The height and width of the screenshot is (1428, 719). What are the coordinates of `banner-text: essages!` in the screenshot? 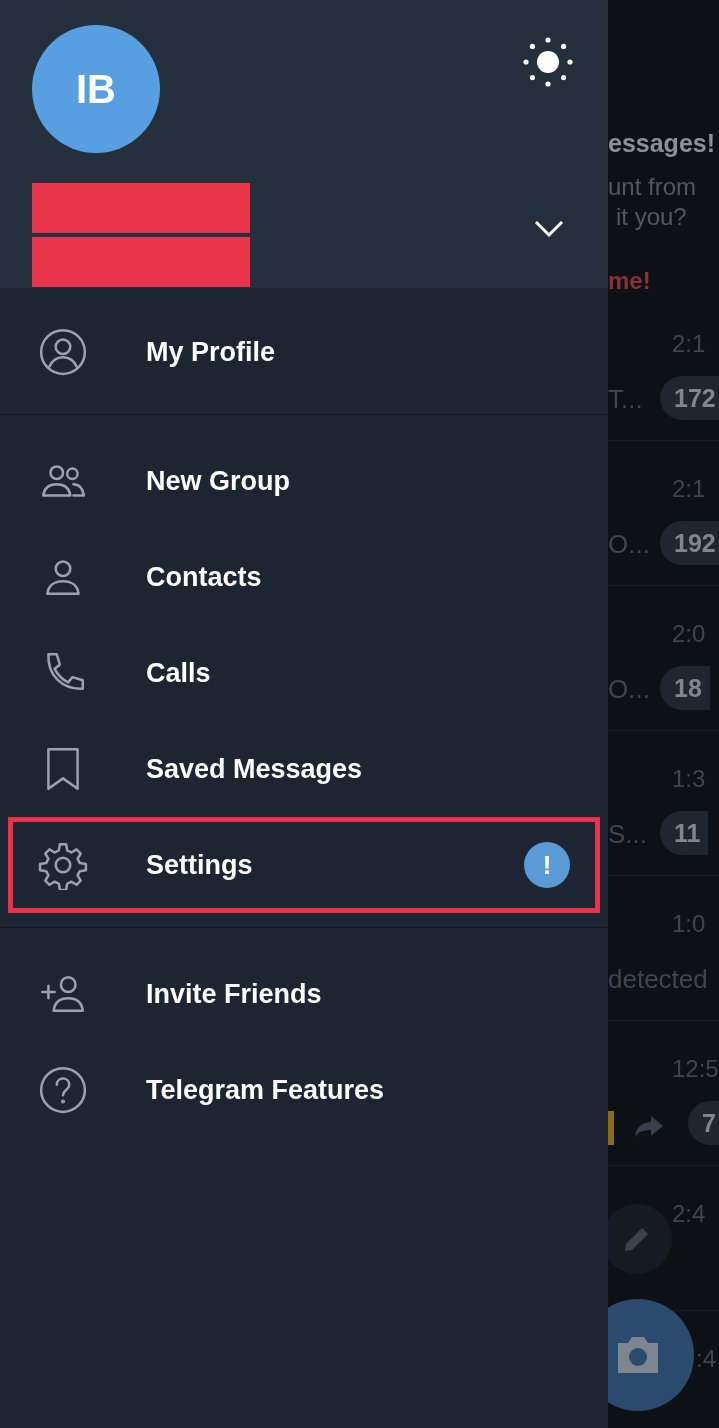 It's located at (662, 143).